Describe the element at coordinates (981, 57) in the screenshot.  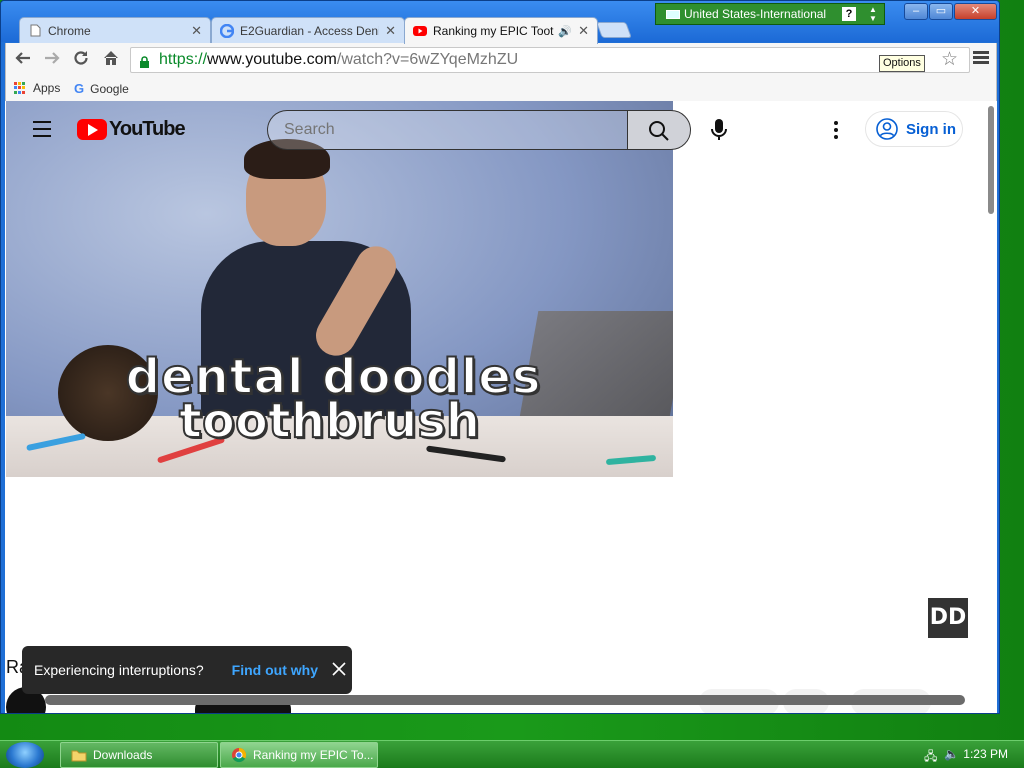
I see `chrome-menu-icon` at that location.